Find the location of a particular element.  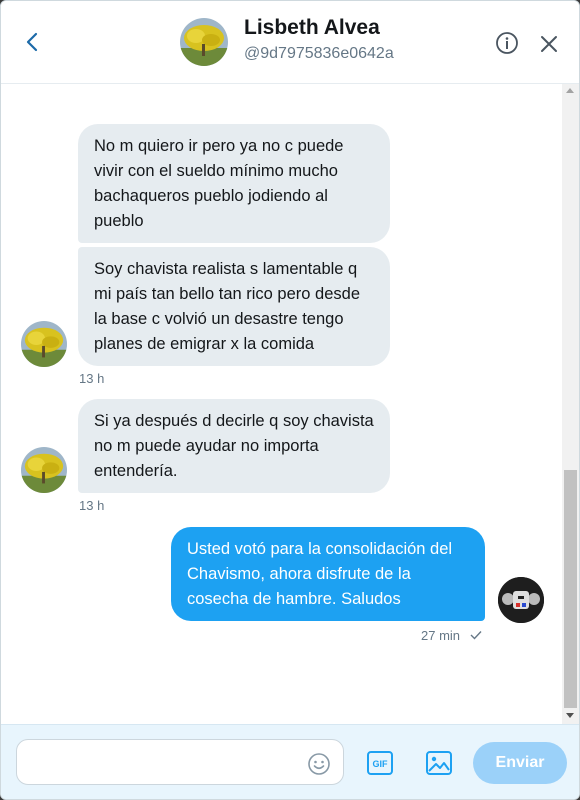

scroll-down-arrow-icon is located at coordinates (570, 715).